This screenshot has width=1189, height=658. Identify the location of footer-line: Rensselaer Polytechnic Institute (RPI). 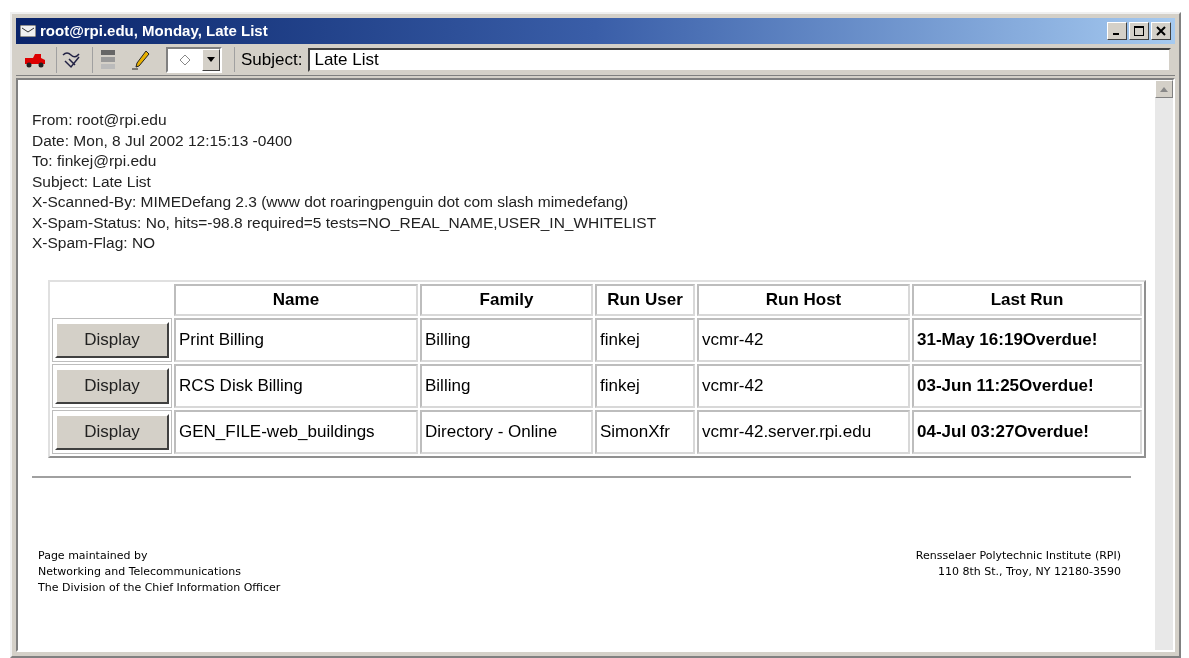
(1018, 555).